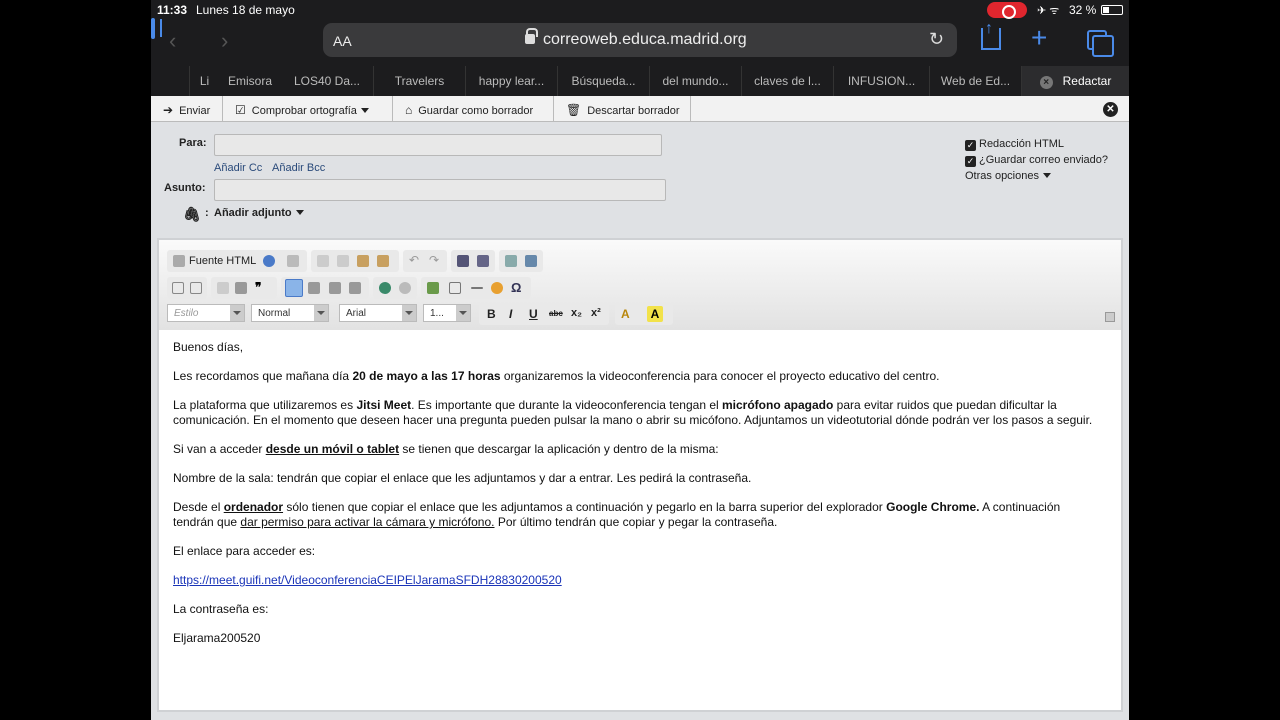 This screenshot has height=720, width=1280. I want to click on collapse-toolbar-icon, so click(1110, 317).